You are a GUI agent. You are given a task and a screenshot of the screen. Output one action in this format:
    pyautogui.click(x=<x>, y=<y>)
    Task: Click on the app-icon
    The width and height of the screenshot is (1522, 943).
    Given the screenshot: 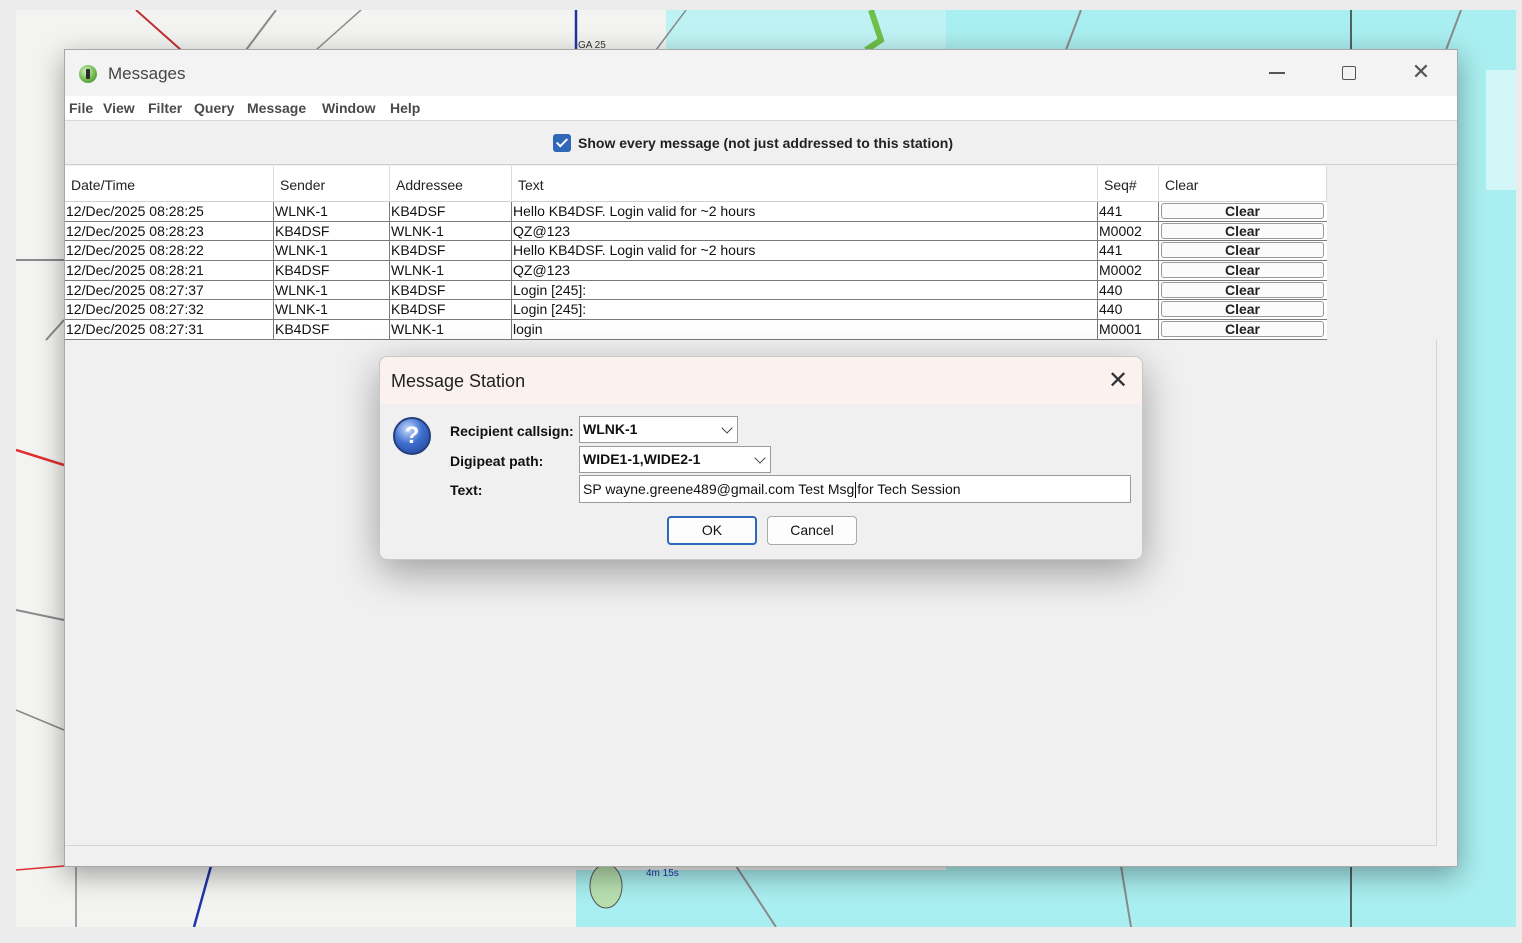 What is the action you would take?
    pyautogui.click(x=88, y=74)
    